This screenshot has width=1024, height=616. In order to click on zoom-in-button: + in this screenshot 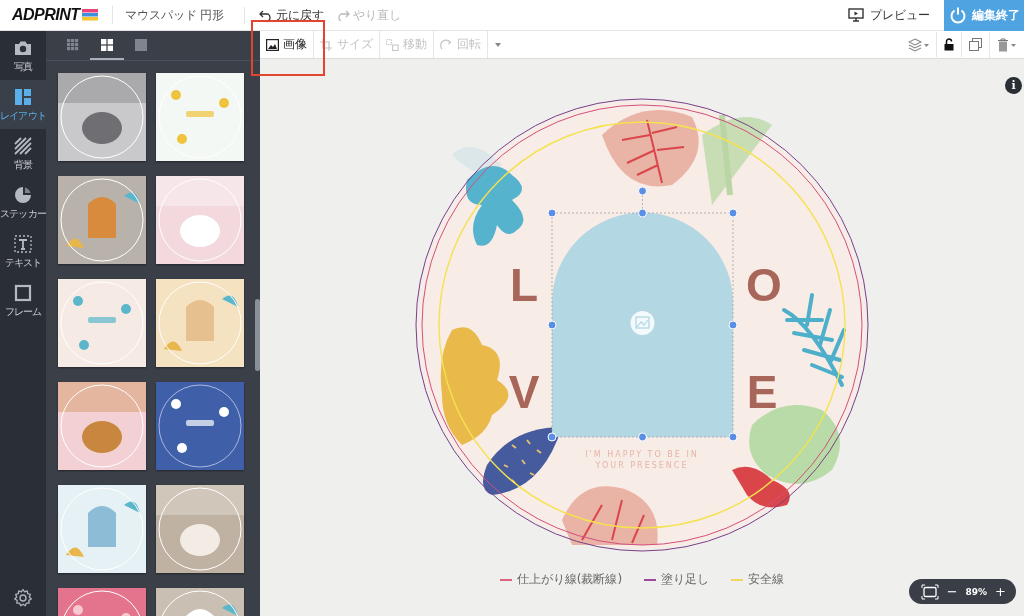, I will do `click(1000, 591)`.